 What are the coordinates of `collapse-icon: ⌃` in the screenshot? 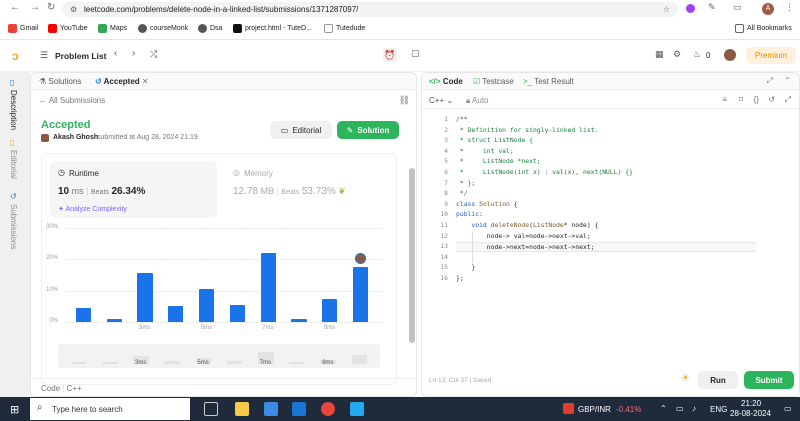 It's located at (787, 80).